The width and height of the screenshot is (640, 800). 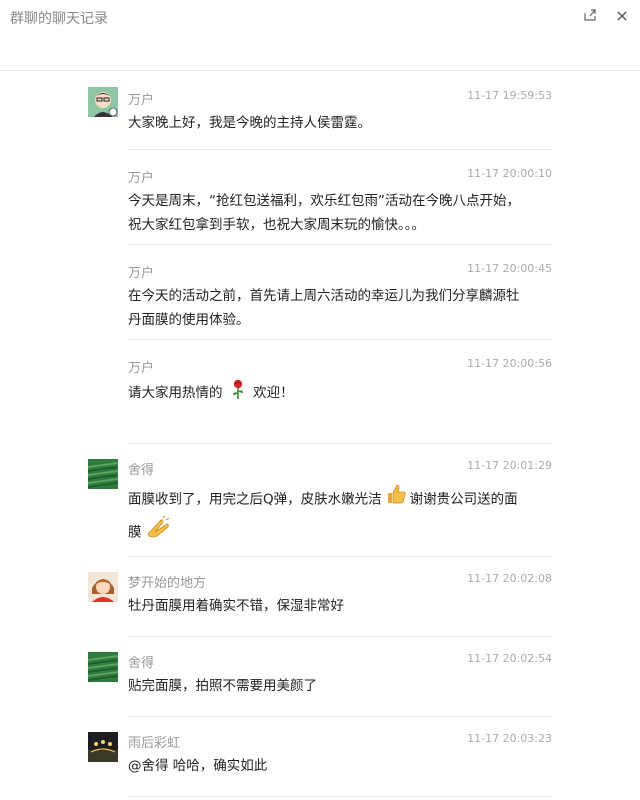 What do you see at coordinates (158, 532) in the screenshot?
I see `clap-emoji-icon` at bounding box center [158, 532].